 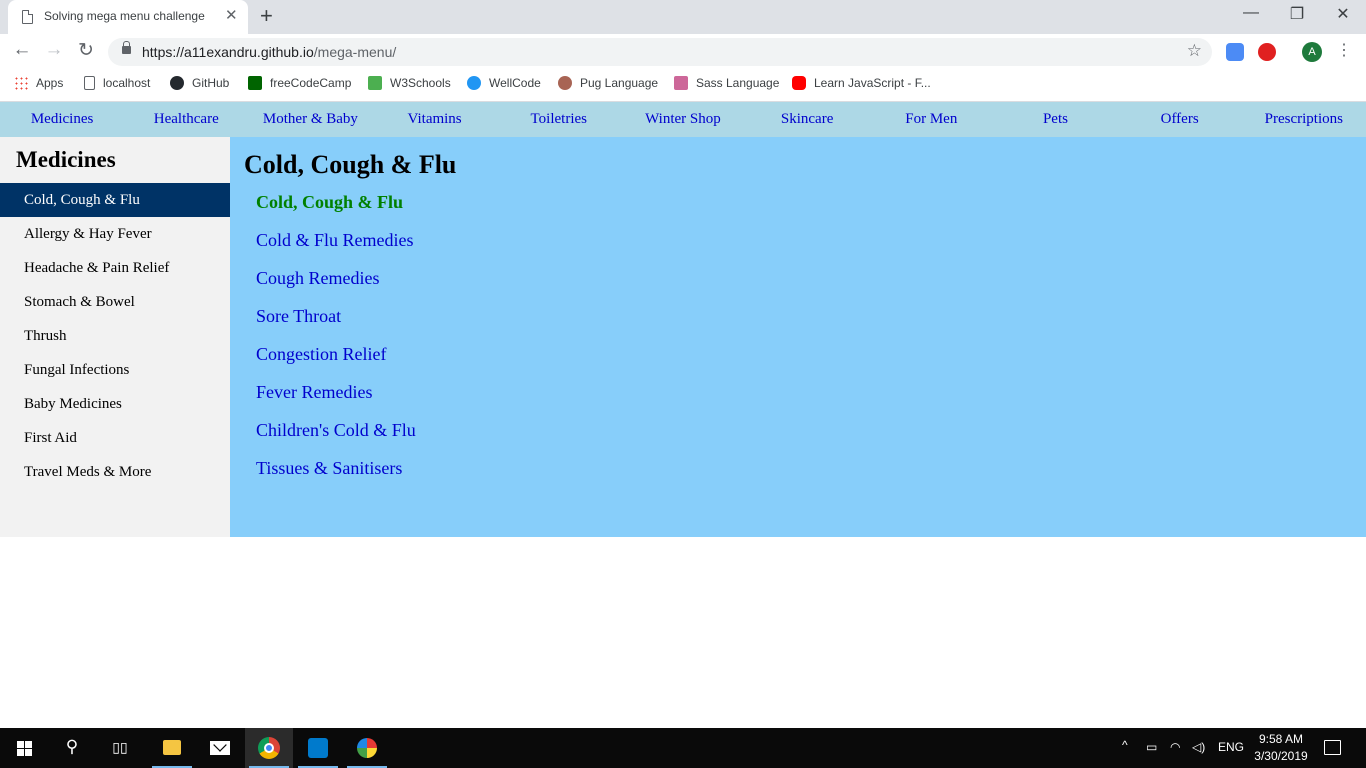 What do you see at coordinates (266, 16) in the screenshot?
I see `new-tab-button: +` at bounding box center [266, 16].